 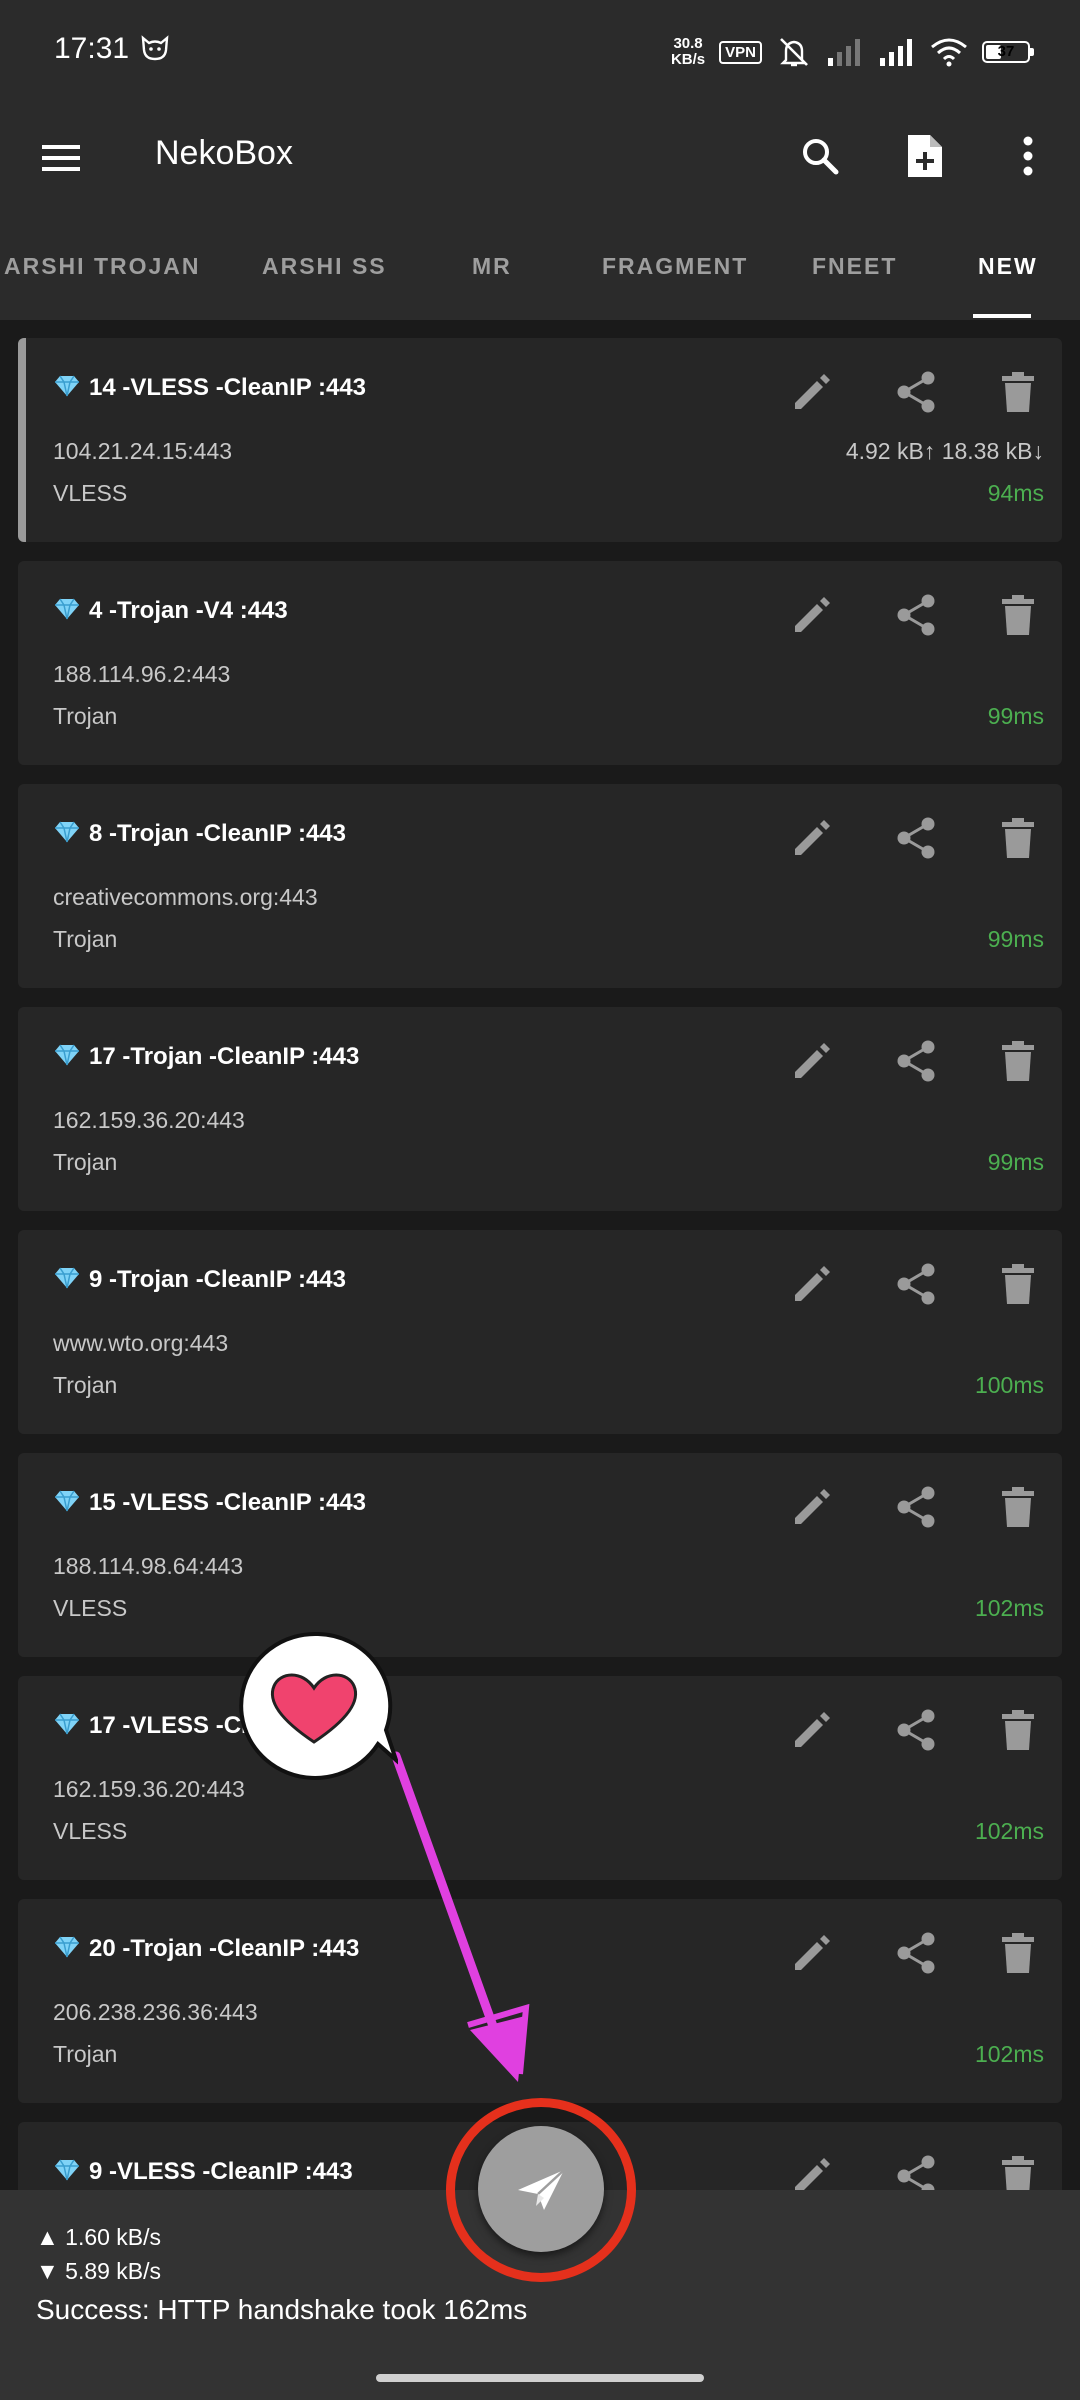 What do you see at coordinates (221, 2171) in the screenshot?
I see `server-name-text: 9 -VLESS -CleanIP :443` at bounding box center [221, 2171].